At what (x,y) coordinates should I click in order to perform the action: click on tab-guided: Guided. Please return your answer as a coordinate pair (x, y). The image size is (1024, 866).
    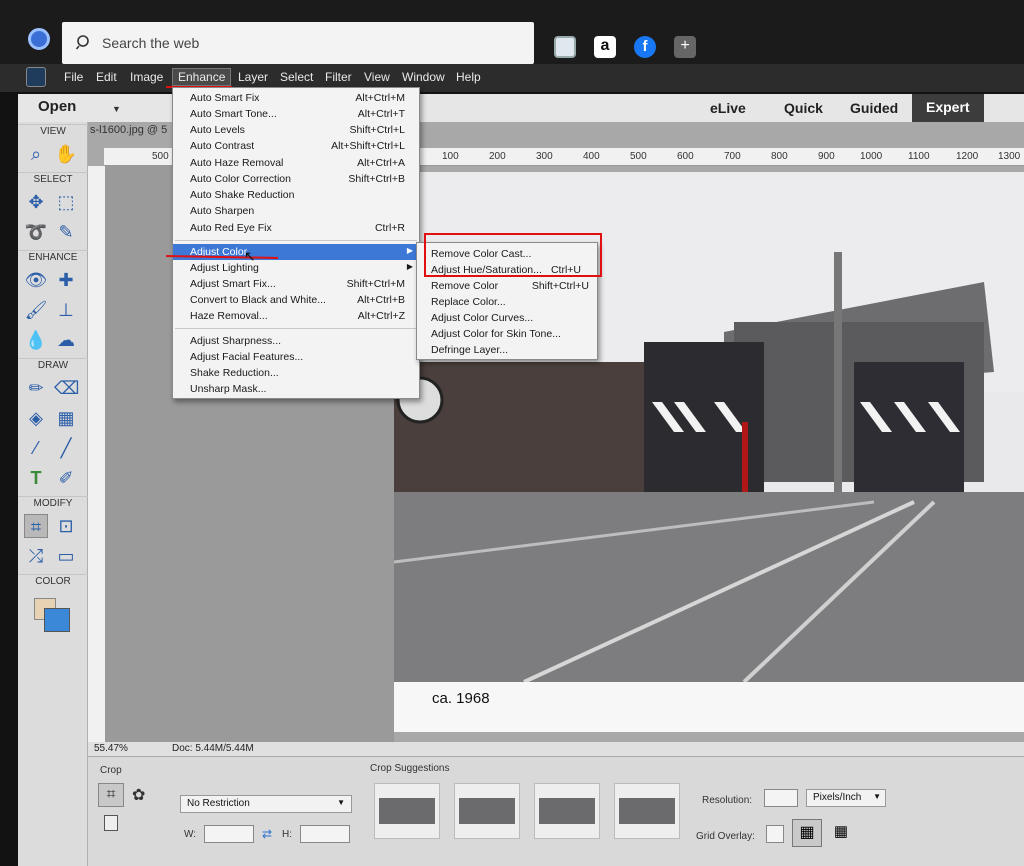
    Looking at the image, I should click on (874, 108).